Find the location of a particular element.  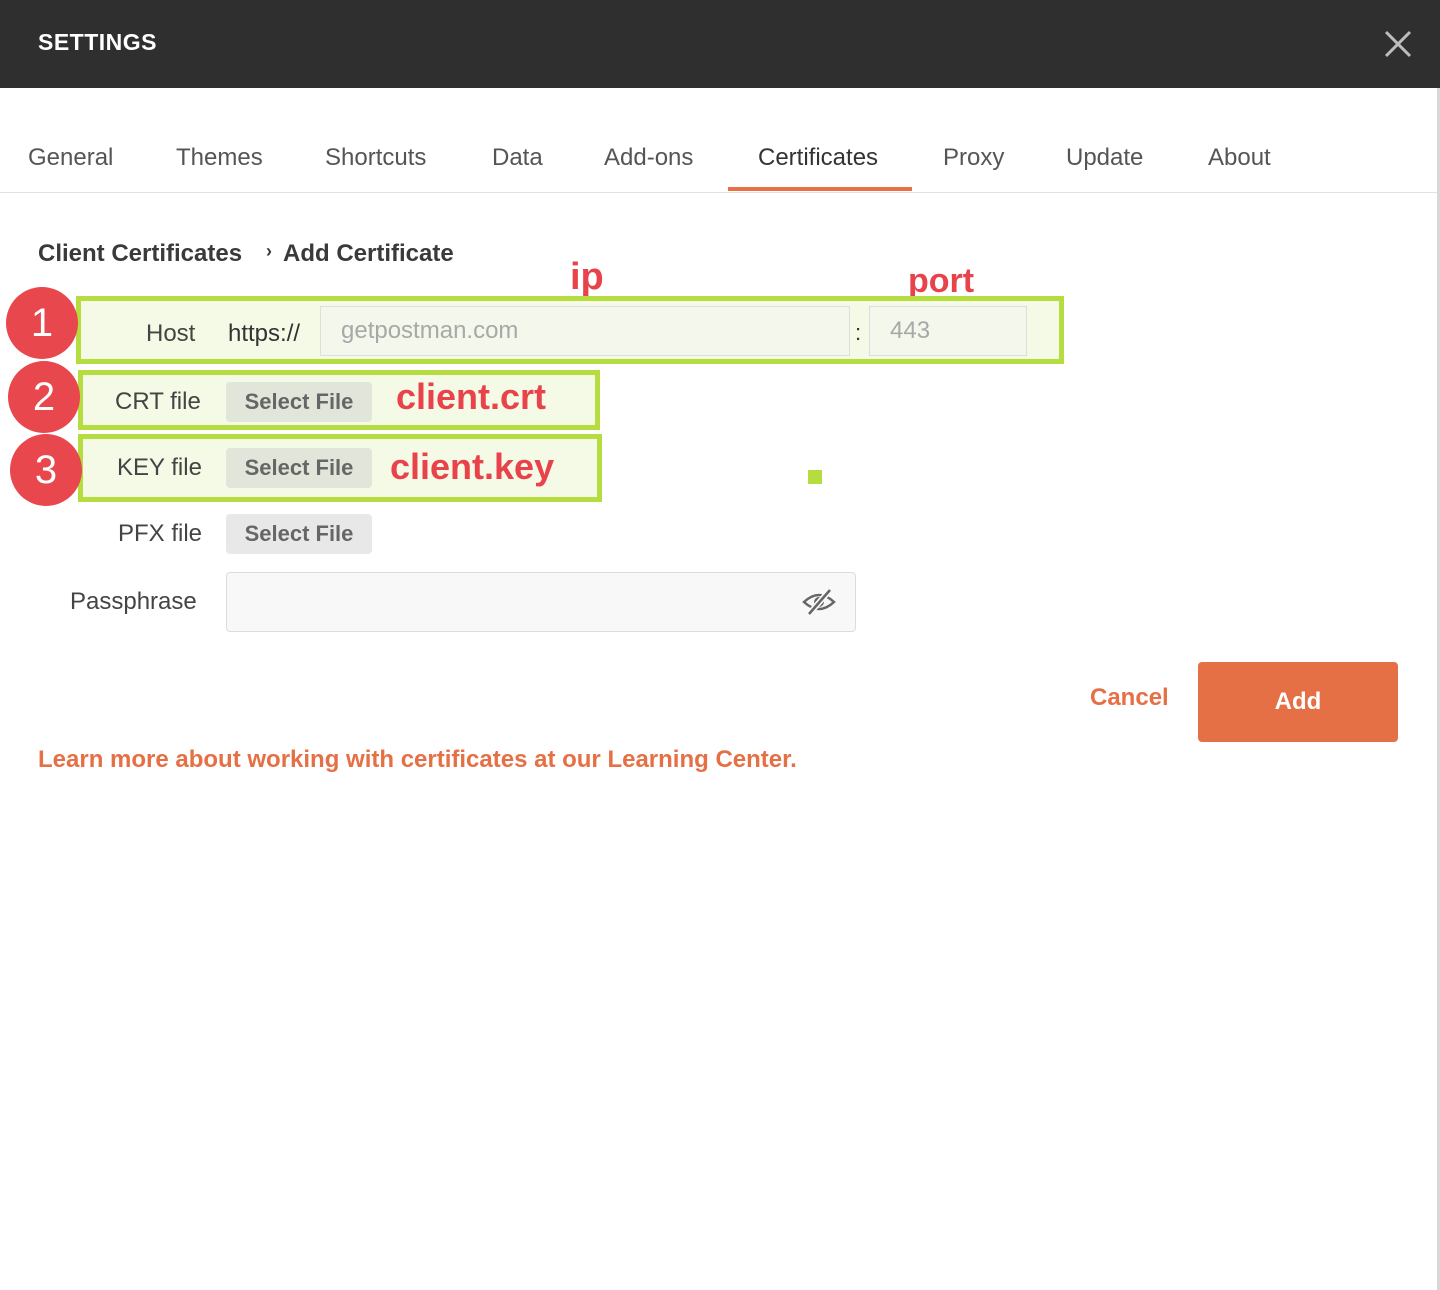

breadcrumb-parent: Client Certificates is located at coordinates (140, 254).